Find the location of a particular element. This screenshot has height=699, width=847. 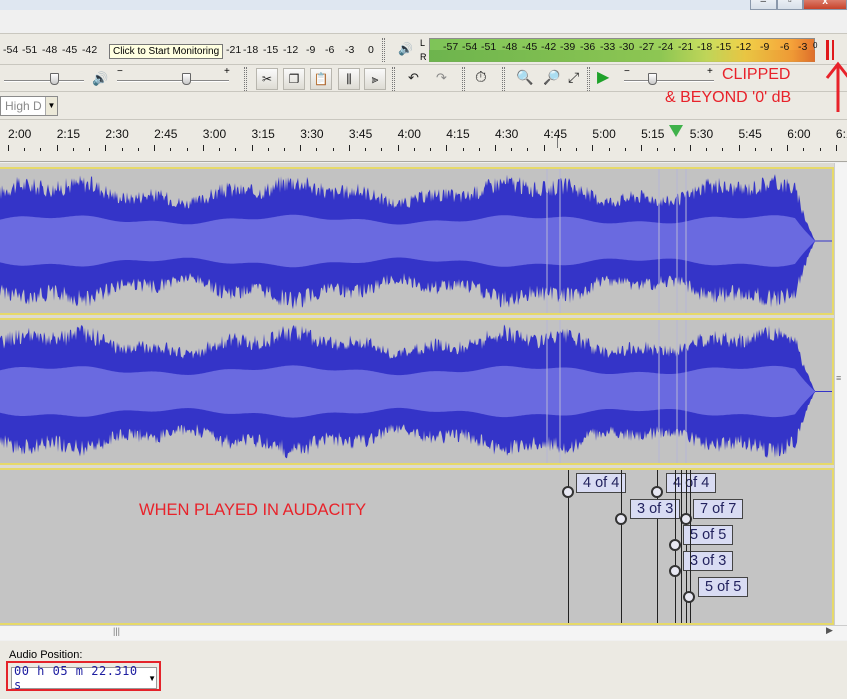

audio-position-label: Audio Position: is located at coordinates (46, 655).